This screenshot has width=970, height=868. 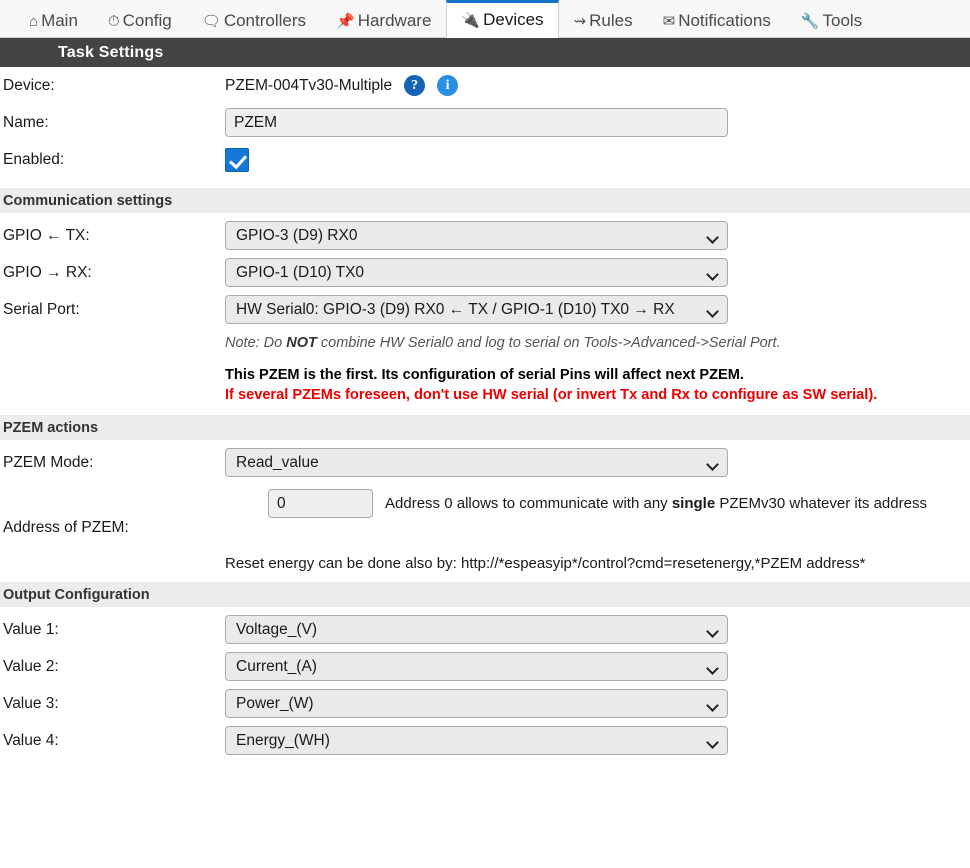 I want to click on enabled-label: Enabled:, so click(x=34, y=159).